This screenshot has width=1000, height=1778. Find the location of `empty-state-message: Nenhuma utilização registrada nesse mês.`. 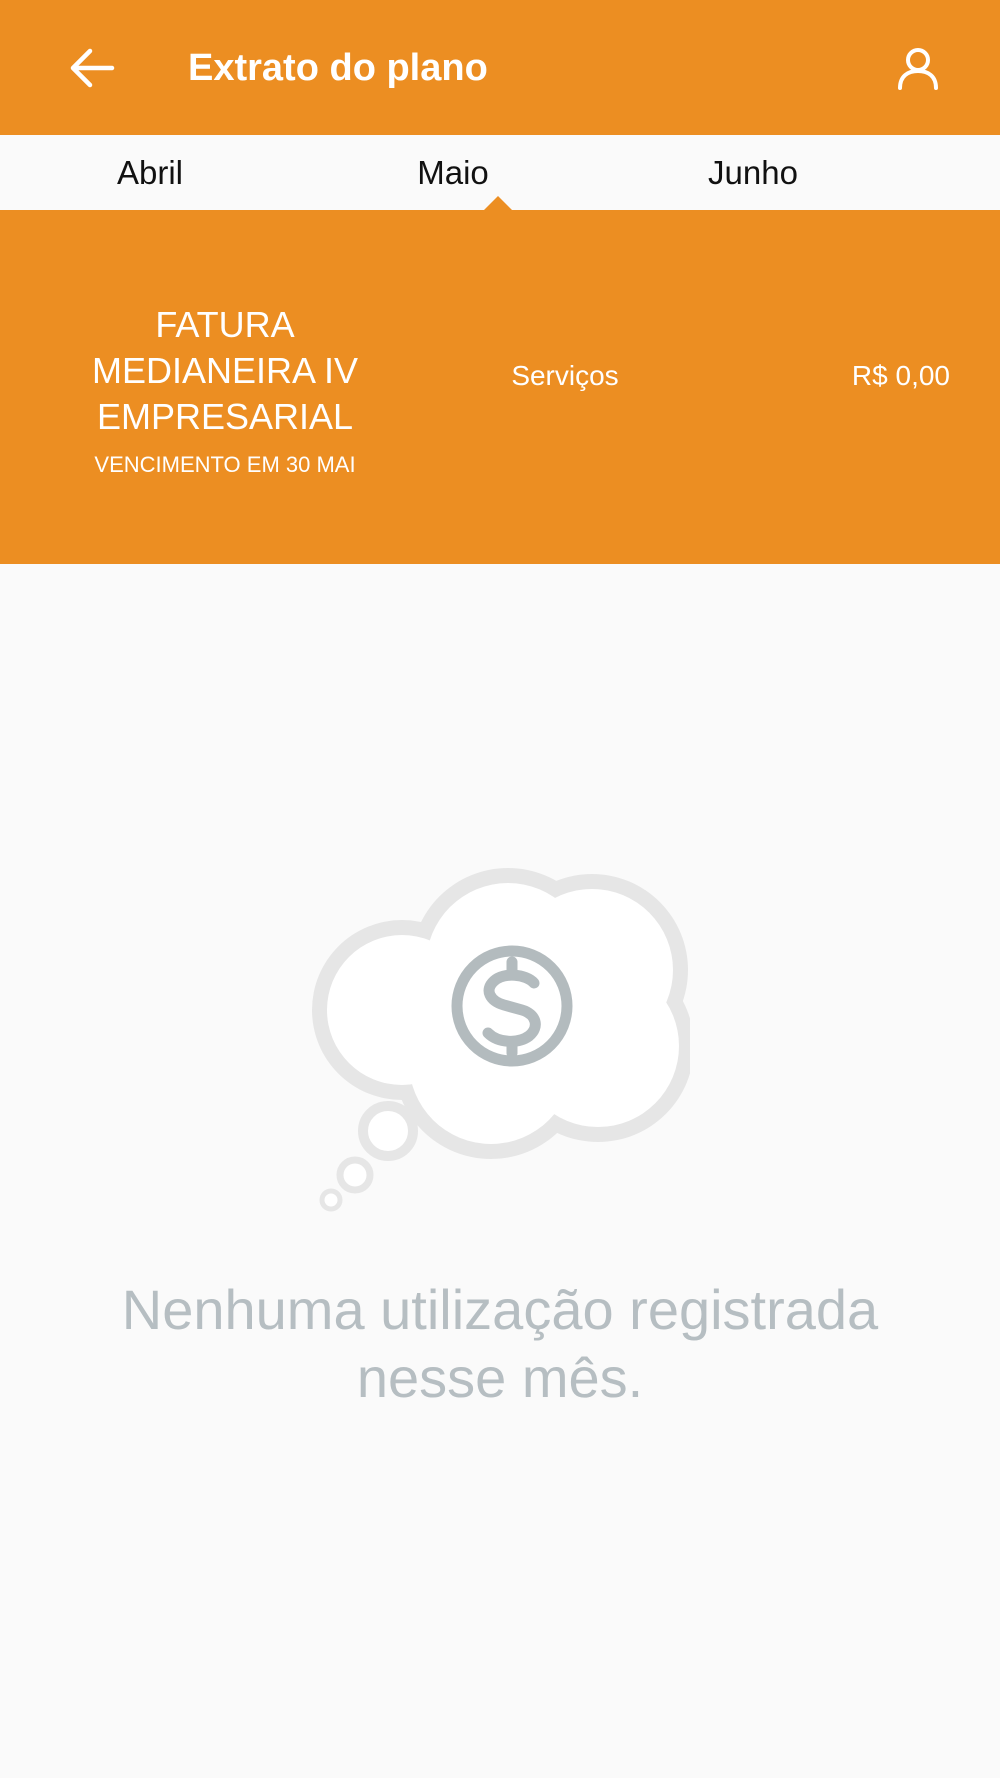

empty-state-message: Nenhuma utilização registrada nesse mês. is located at coordinates (500, 1343).